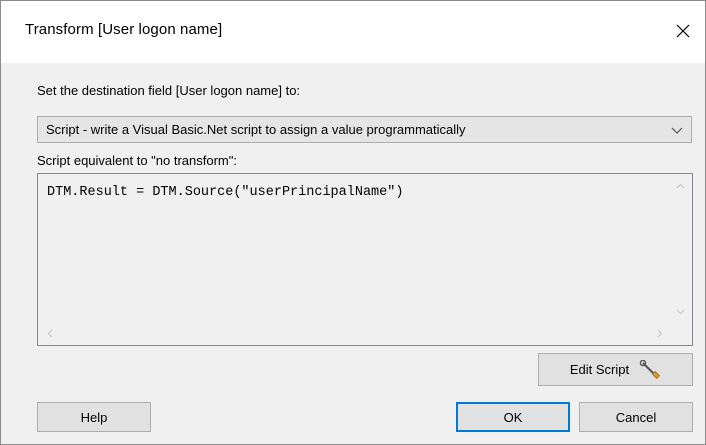 The image size is (706, 445). Describe the element at coordinates (353, 32) in the screenshot. I see `title-bar: Transform [User logon name]` at that location.